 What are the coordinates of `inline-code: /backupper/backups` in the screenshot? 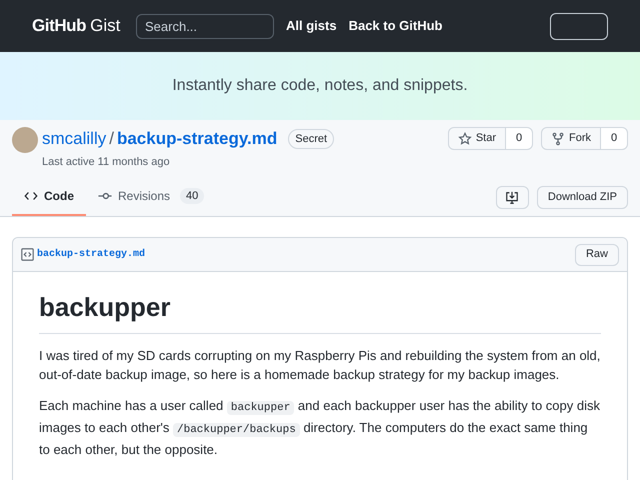 It's located at (236, 430).